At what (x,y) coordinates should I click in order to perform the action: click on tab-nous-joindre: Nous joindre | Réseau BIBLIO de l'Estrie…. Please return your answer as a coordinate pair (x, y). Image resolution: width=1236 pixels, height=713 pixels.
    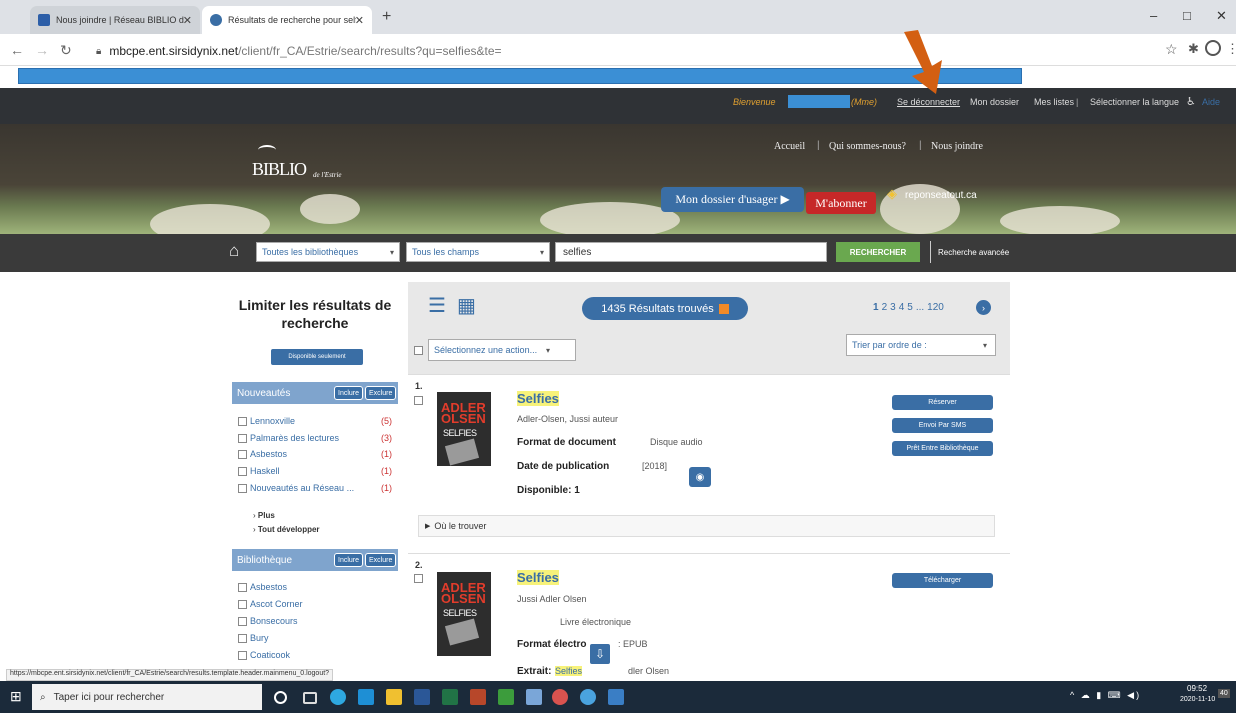
    Looking at the image, I should click on (115, 20).